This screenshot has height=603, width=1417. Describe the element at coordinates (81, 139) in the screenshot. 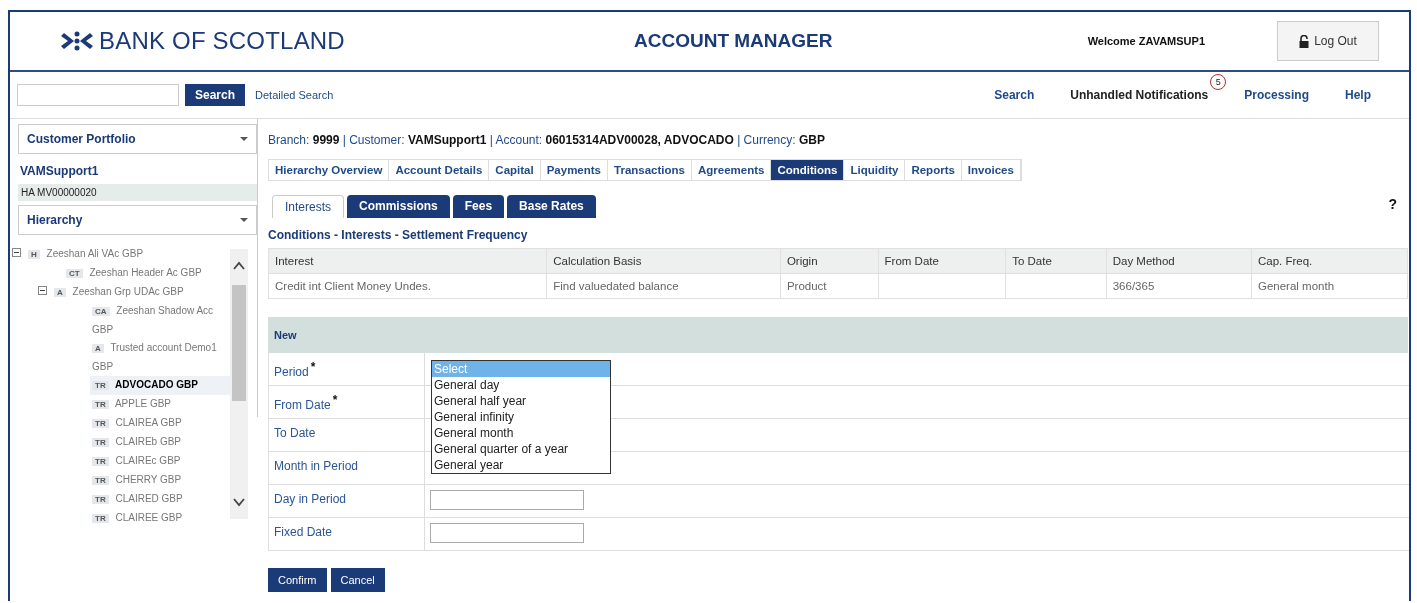

I see `panel-title: Customer Portfolio` at that location.